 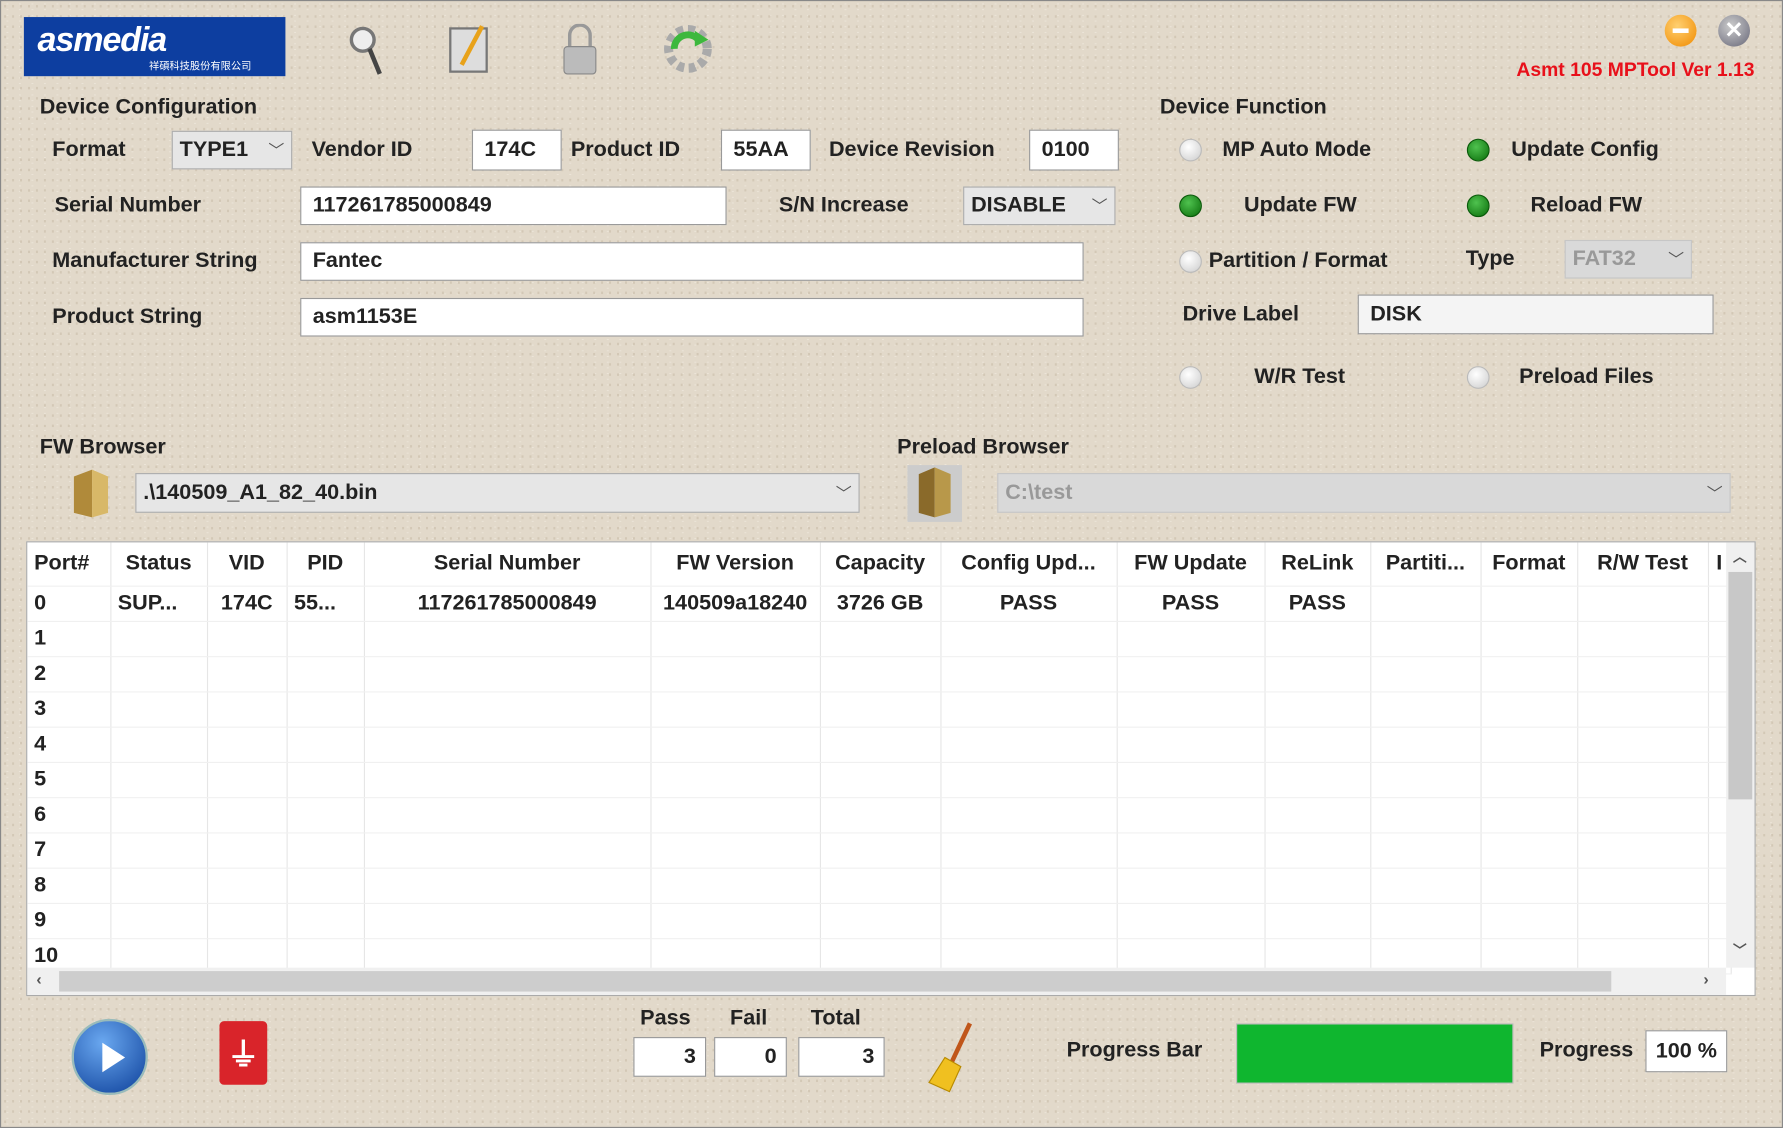 What do you see at coordinates (362, 149) in the screenshot?
I see `vendor-id-label: Vendor ID` at bounding box center [362, 149].